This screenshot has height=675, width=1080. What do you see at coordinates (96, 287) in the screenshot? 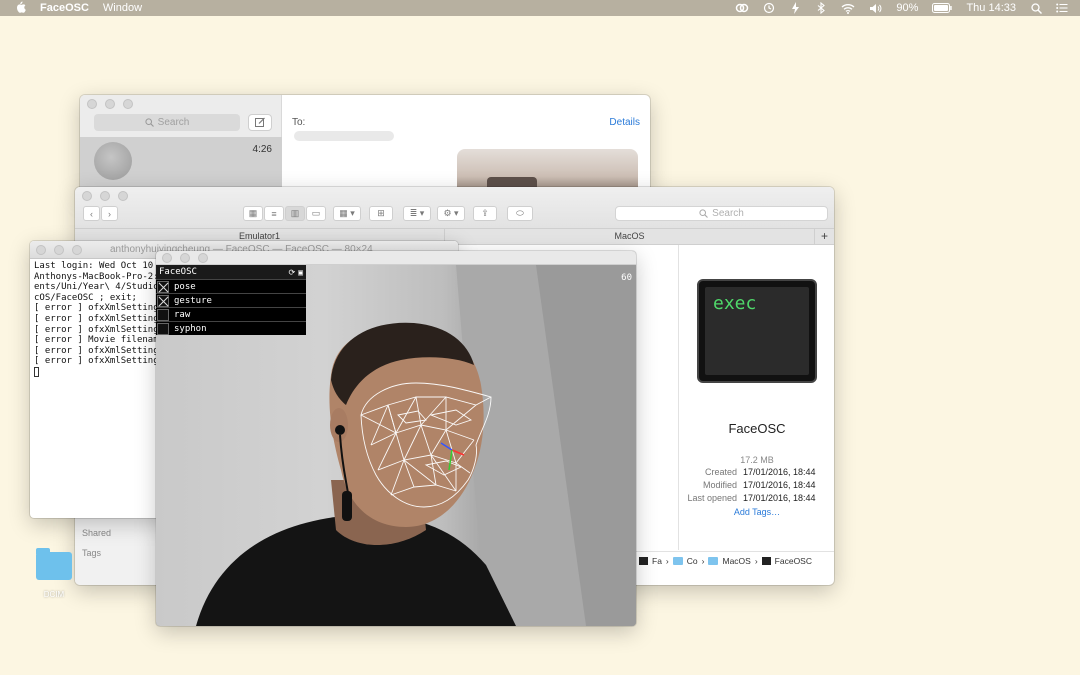
I see `terminal-line: ents/Uni/Year\ 4/Studio` at bounding box center [96, 287].